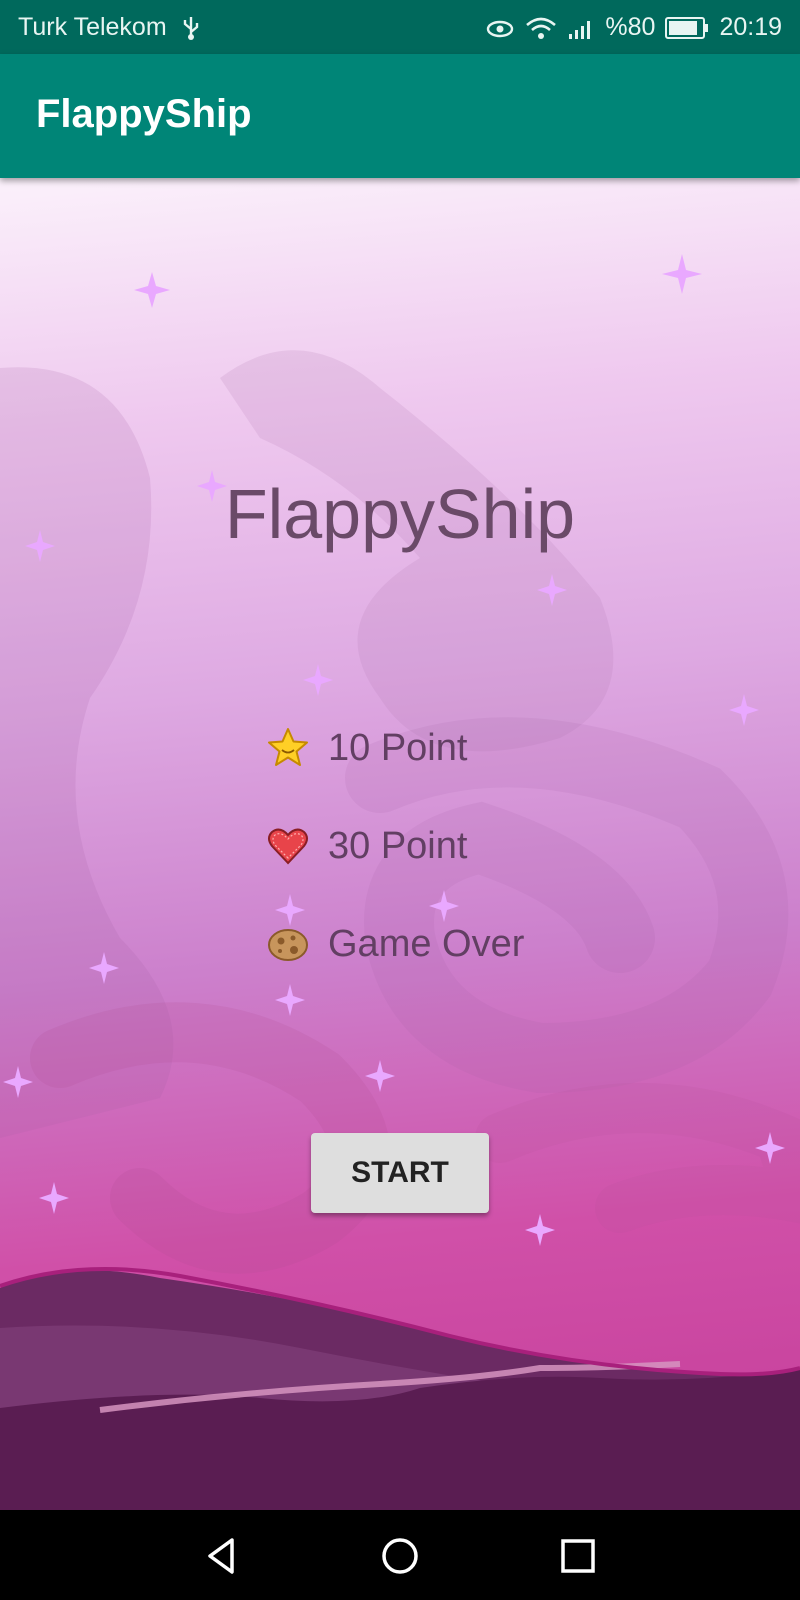 The image size is (800, 1600). I want to click on back-icon, so click(222, 1556).